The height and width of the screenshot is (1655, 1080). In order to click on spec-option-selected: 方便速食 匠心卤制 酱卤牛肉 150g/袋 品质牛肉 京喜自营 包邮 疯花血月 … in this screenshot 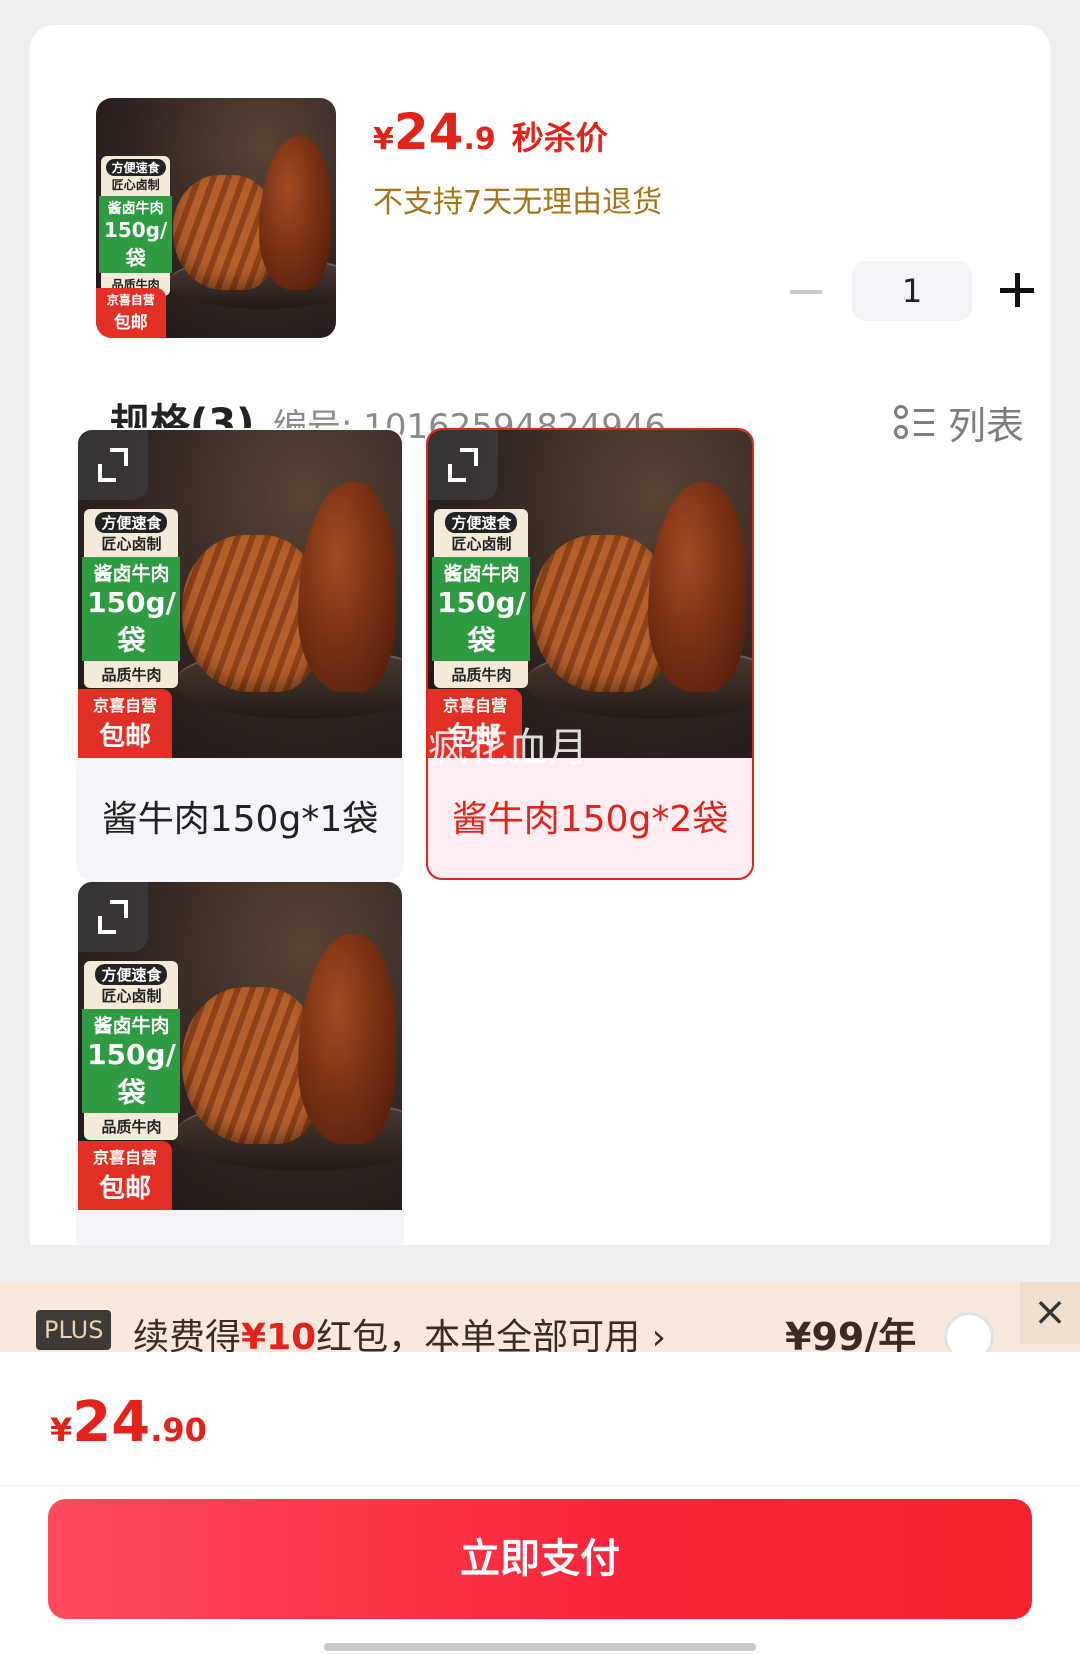, I will do `click(590, 654)`.